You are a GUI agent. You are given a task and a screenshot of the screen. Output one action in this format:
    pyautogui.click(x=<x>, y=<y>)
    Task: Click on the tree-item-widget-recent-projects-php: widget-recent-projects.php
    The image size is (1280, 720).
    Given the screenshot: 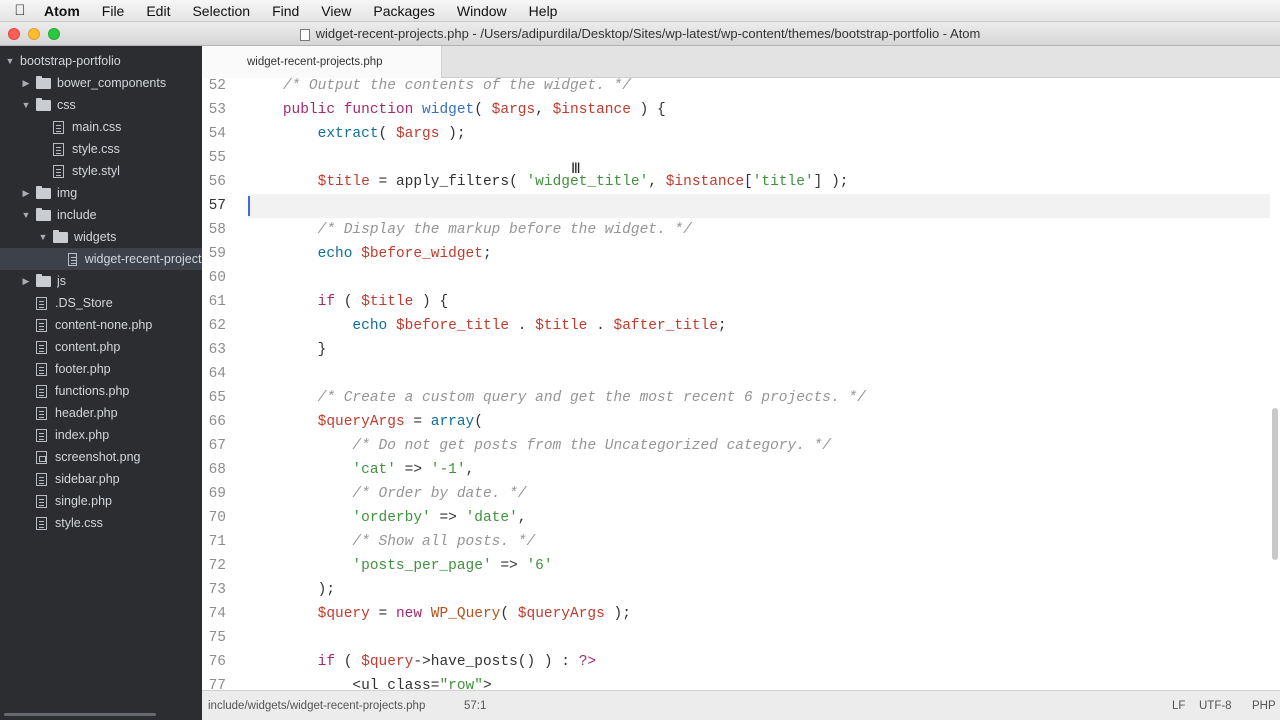 What is the action you would take?
    pyautogui.click(x=101, y=259)
    